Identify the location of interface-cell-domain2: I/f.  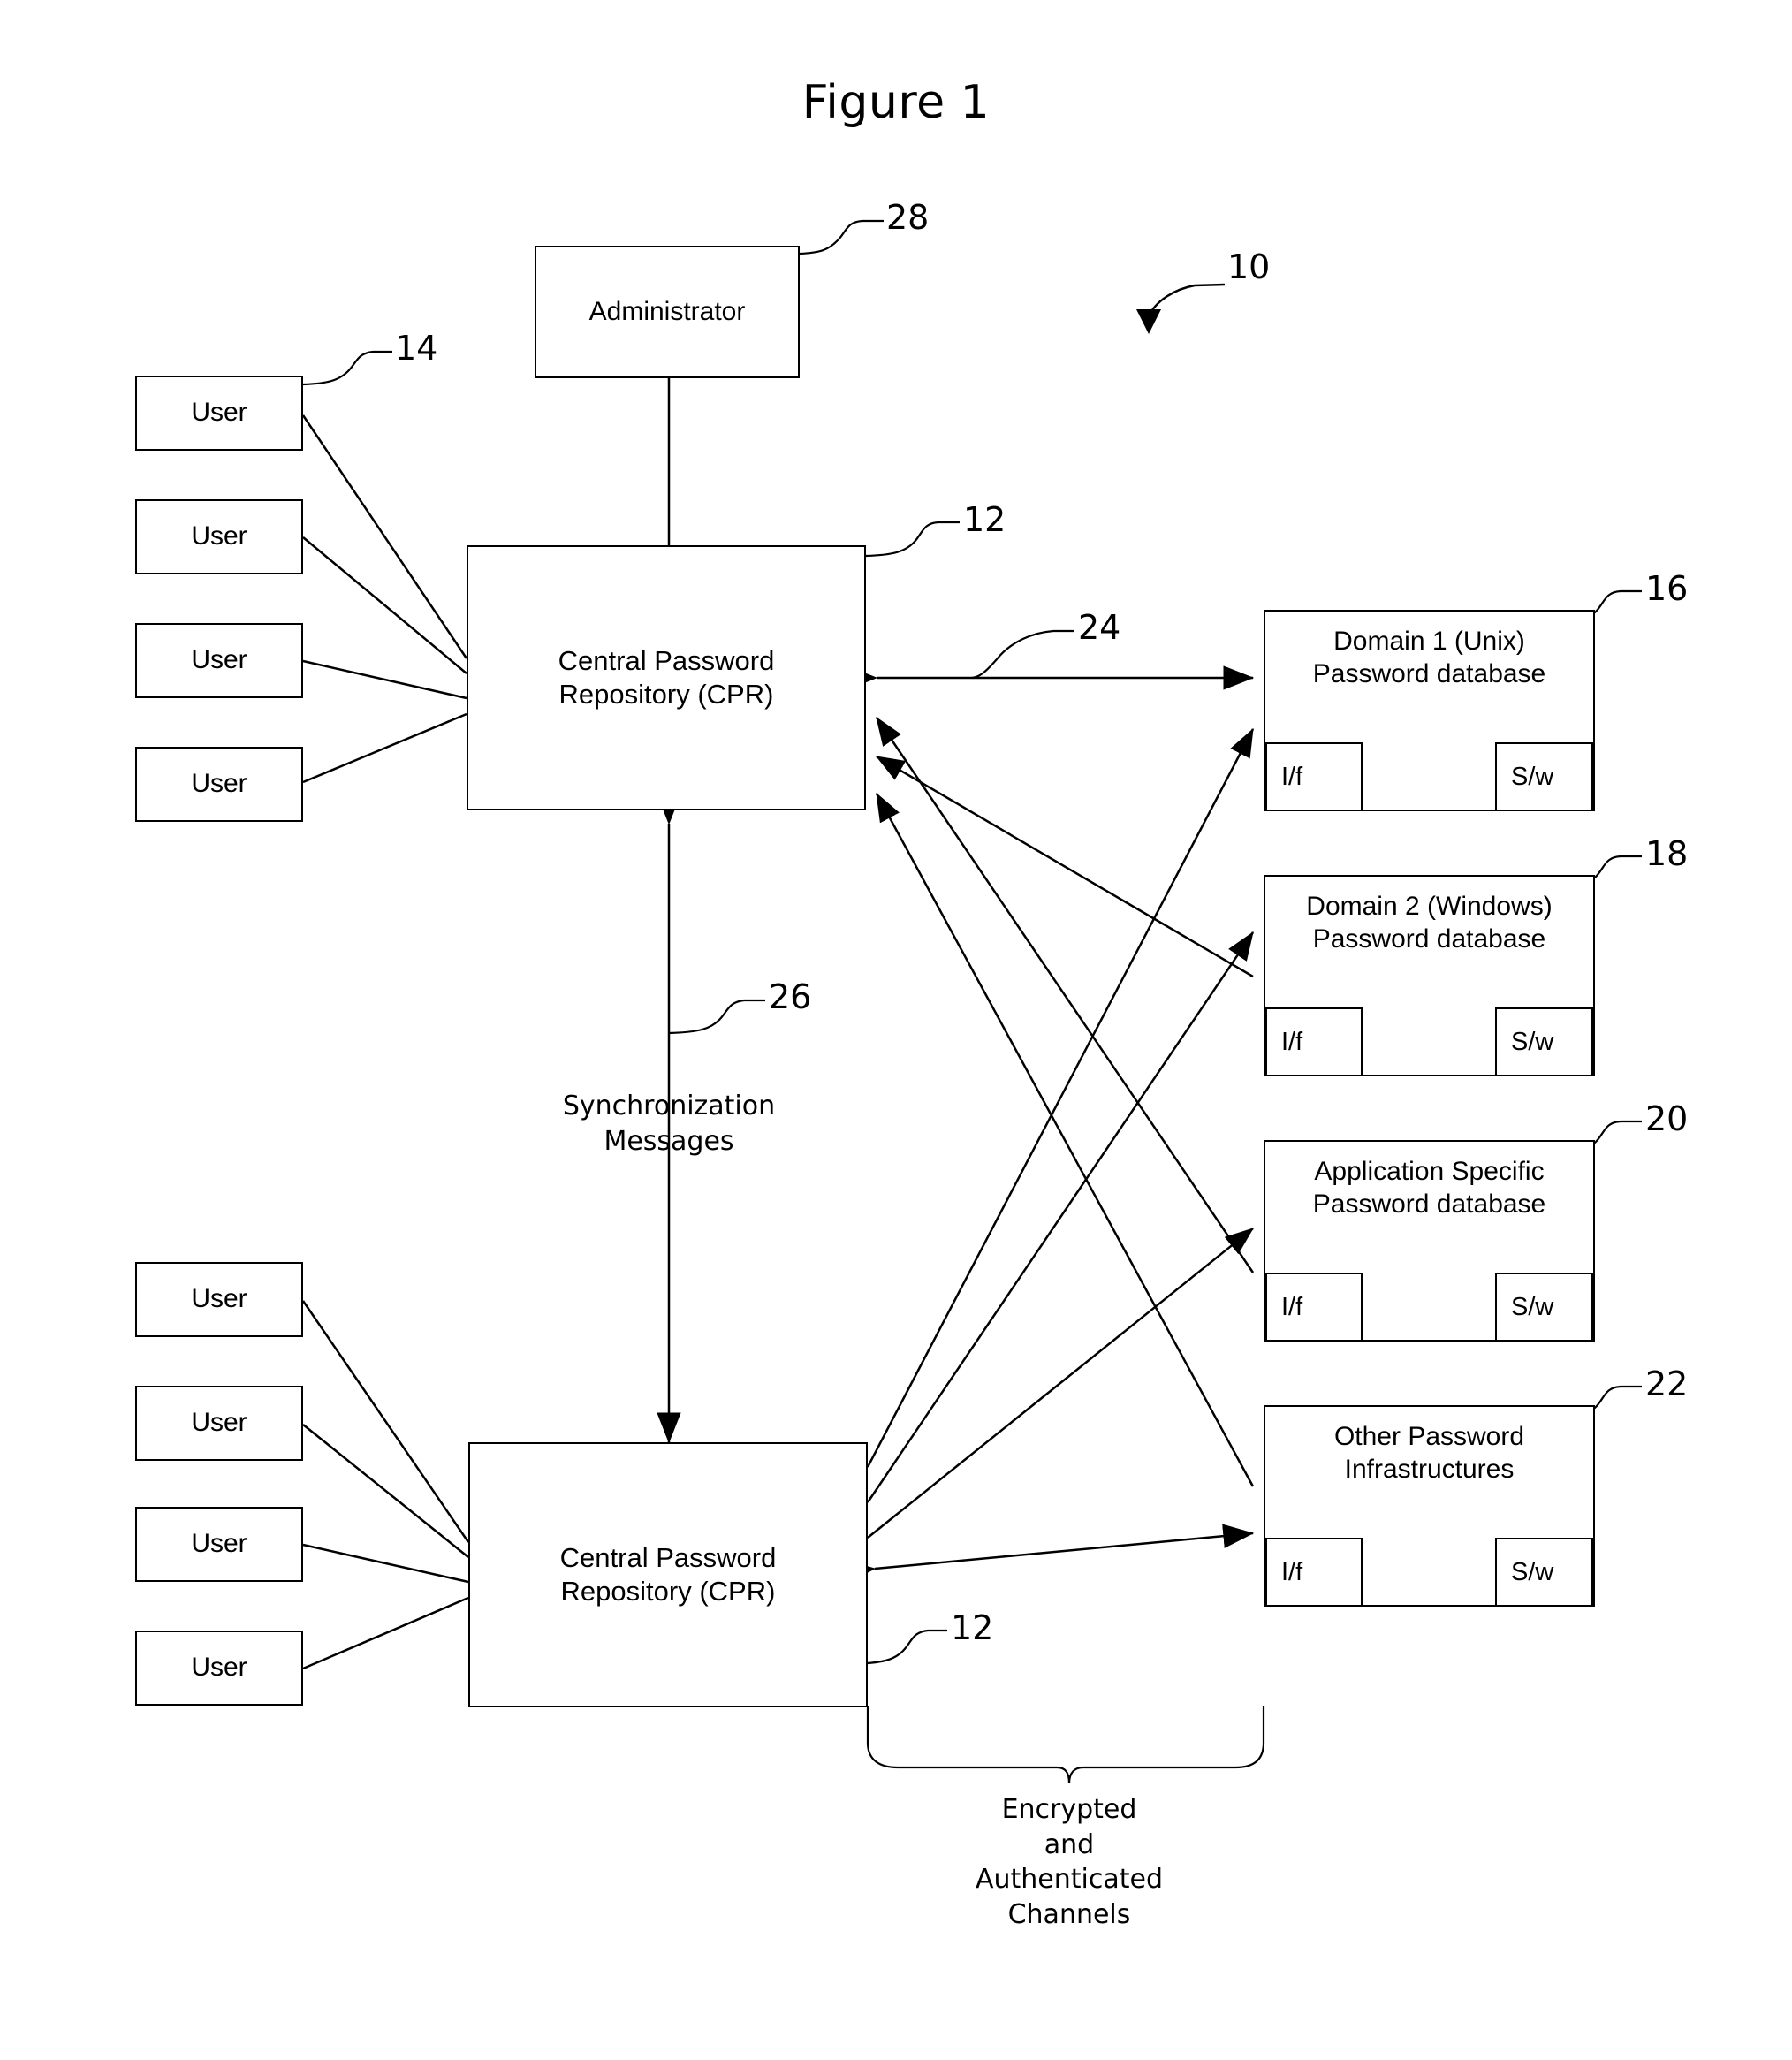
(1314, 1041).